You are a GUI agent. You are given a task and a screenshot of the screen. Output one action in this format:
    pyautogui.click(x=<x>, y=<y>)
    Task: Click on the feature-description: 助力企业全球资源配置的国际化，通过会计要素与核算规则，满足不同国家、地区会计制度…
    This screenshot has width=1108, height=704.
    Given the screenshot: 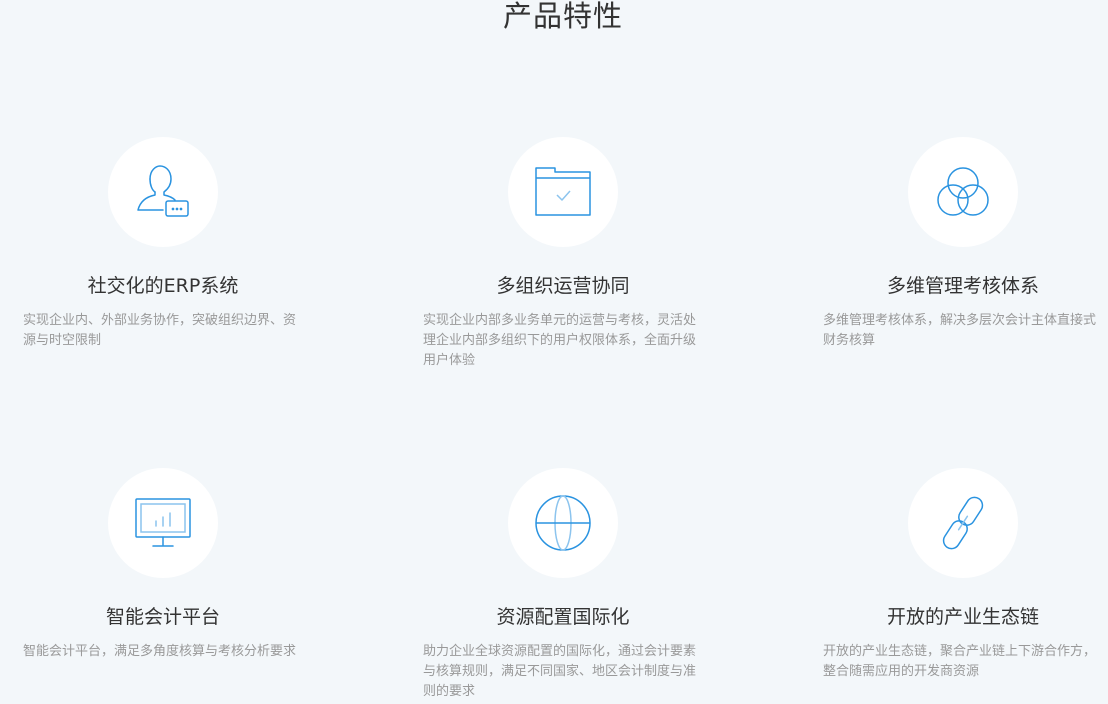 What is the action you would take?
    pyautogui.click(x=560, y=671)
    